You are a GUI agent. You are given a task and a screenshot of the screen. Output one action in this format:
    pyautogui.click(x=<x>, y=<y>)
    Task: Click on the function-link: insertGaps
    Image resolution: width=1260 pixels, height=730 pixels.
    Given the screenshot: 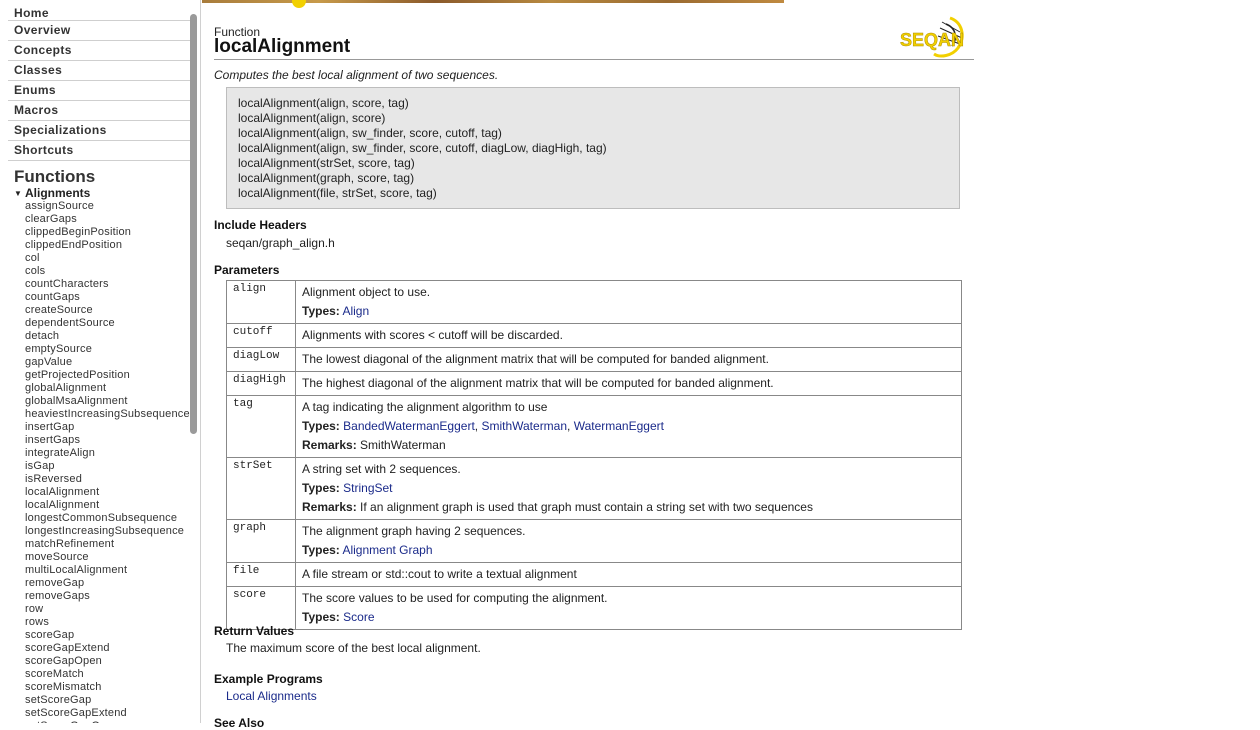 What is the action you would take?
    pyautogui.click(x=112, y=440)
    